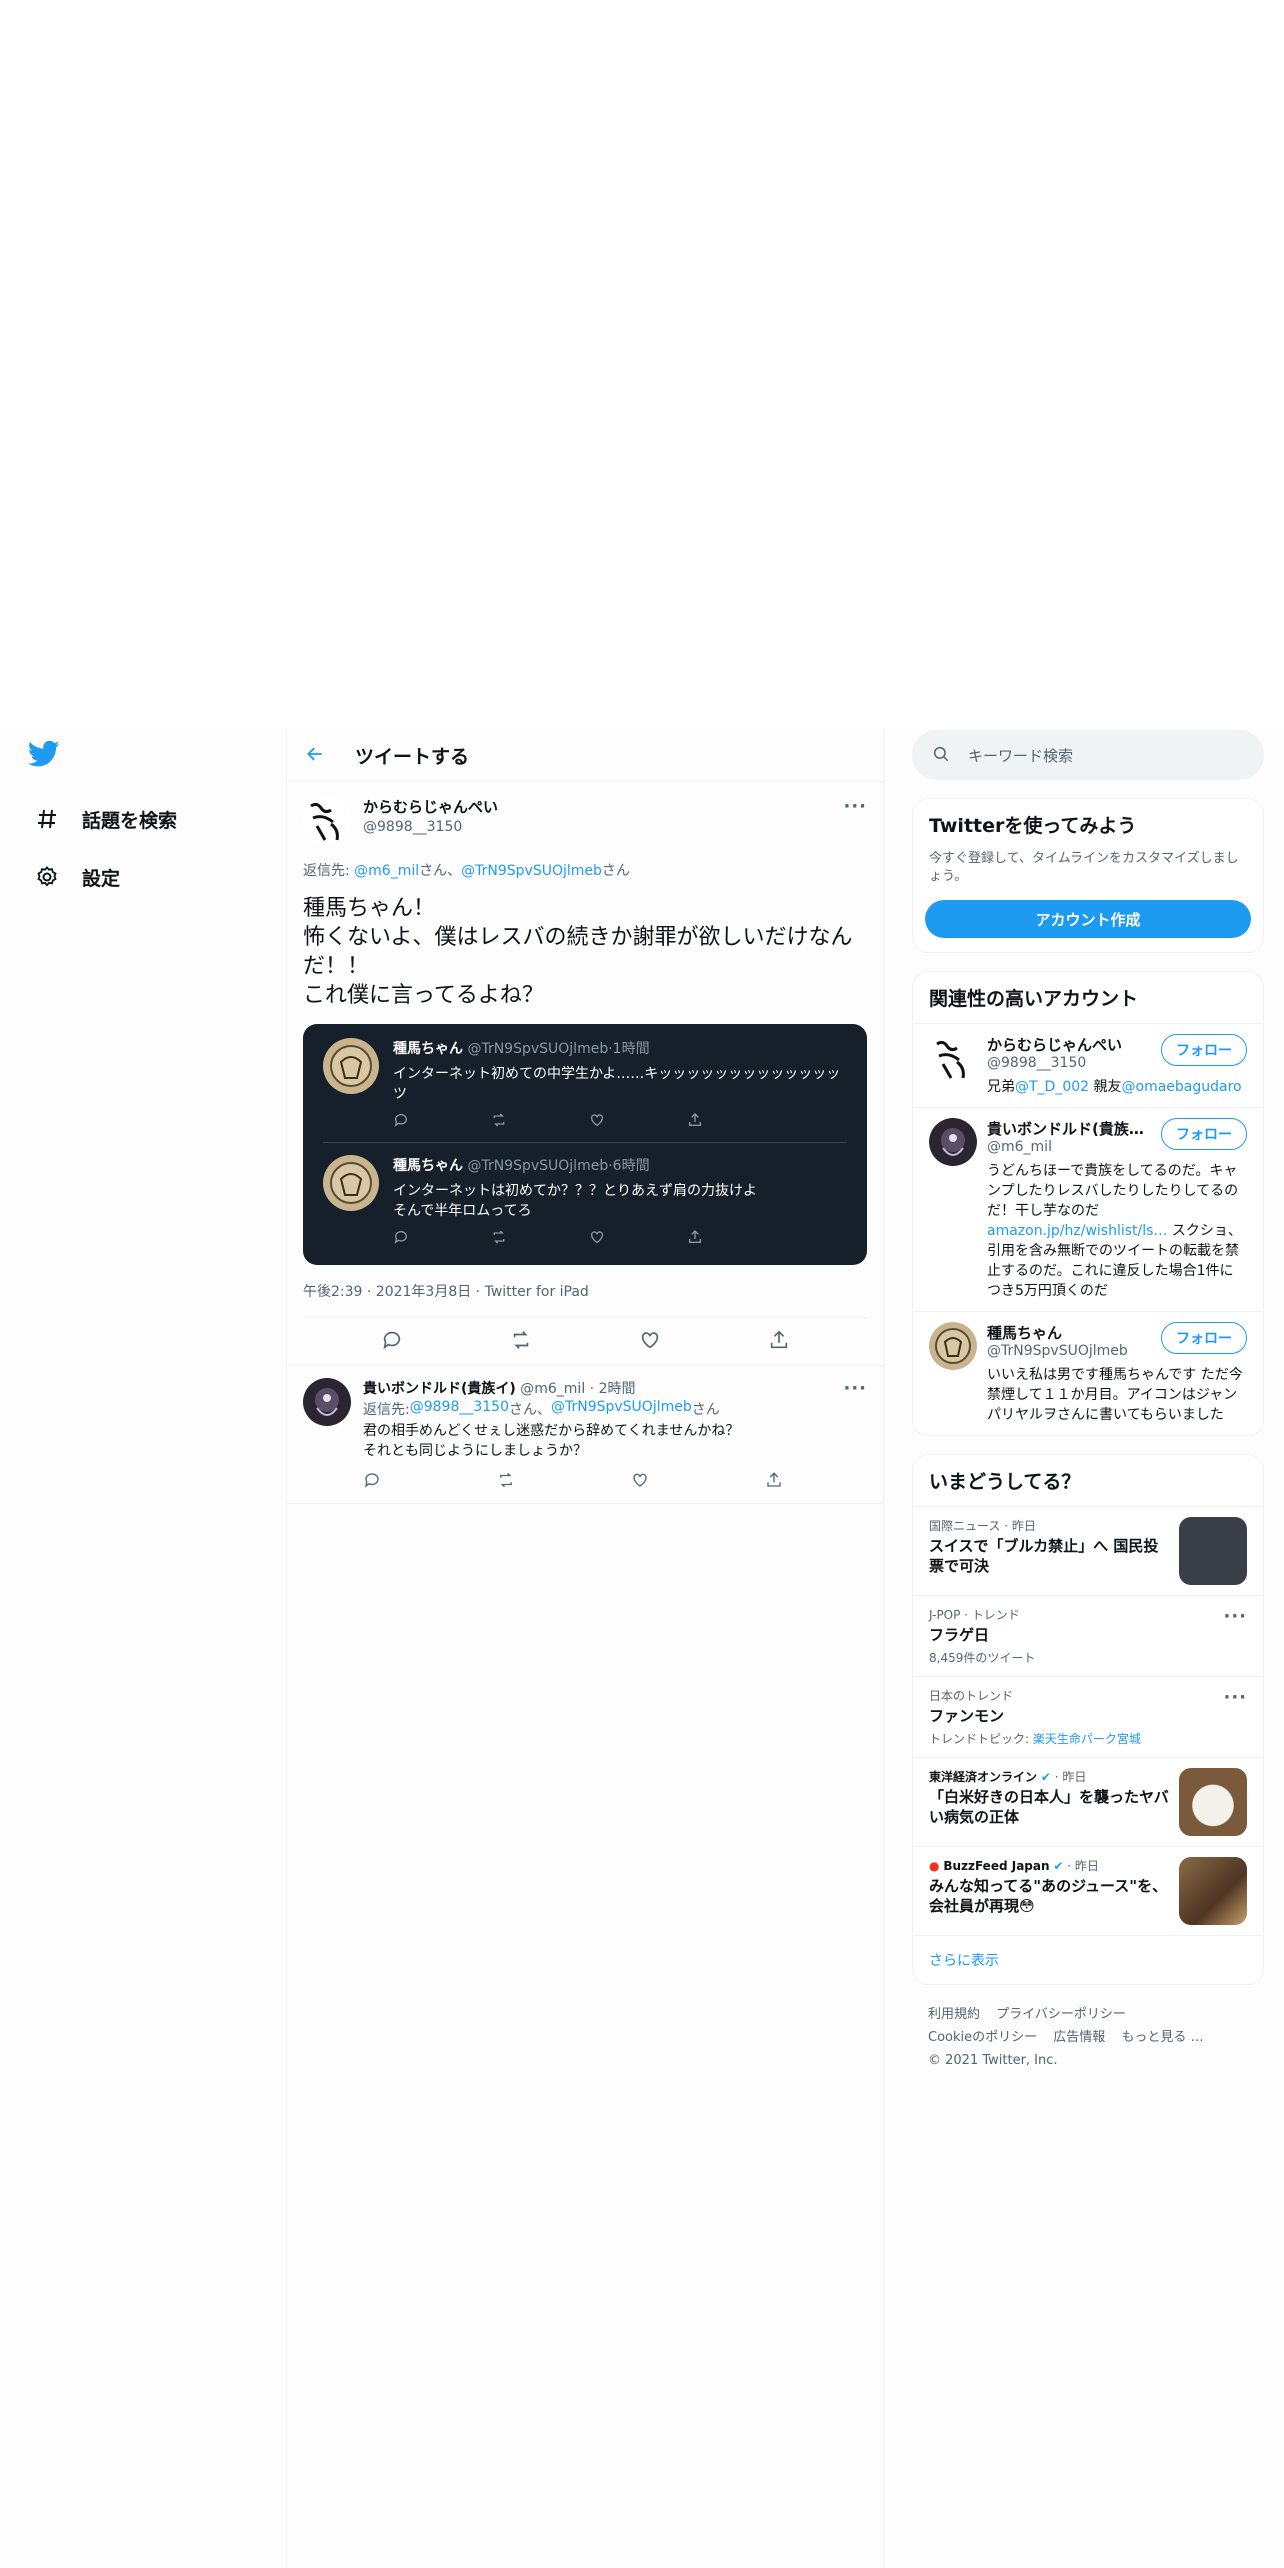 This screenshot has width=1284, height=2568. I want to click on trend-meta: ● BuzzFeed Japan ✔ · 昨日, so click(1049, 1865).